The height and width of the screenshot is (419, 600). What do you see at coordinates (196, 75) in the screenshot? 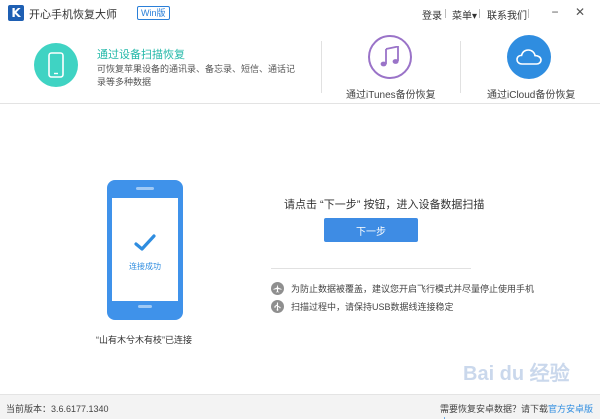
I see `device-scan-mode-description: 可恢复苹果设备的通讯录、备忘录、短信、通话记录等多种数据` at bounding box center [196, 75].